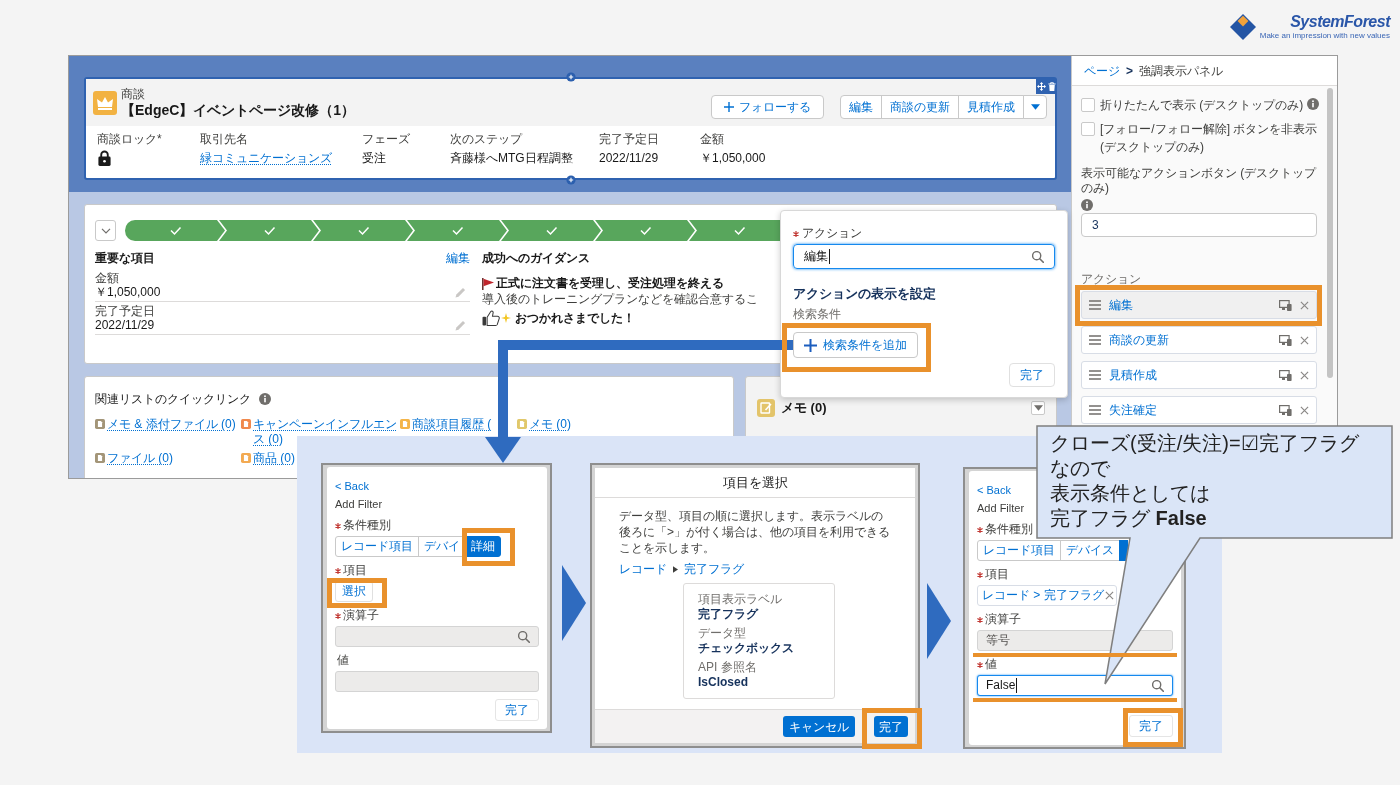  Describe the element at coordinates (1090, 550) in the screenshot. I see `segment-tab: デバイス` at that location.